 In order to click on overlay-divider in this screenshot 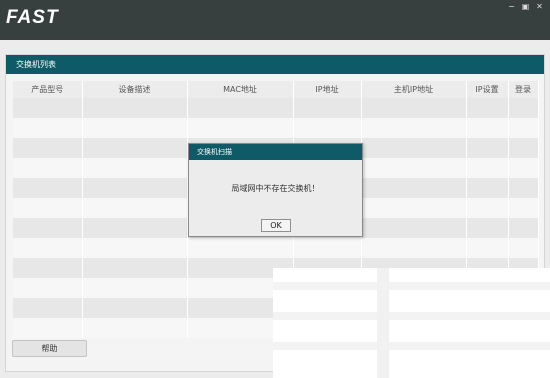, I will do `click(383, 323)`.